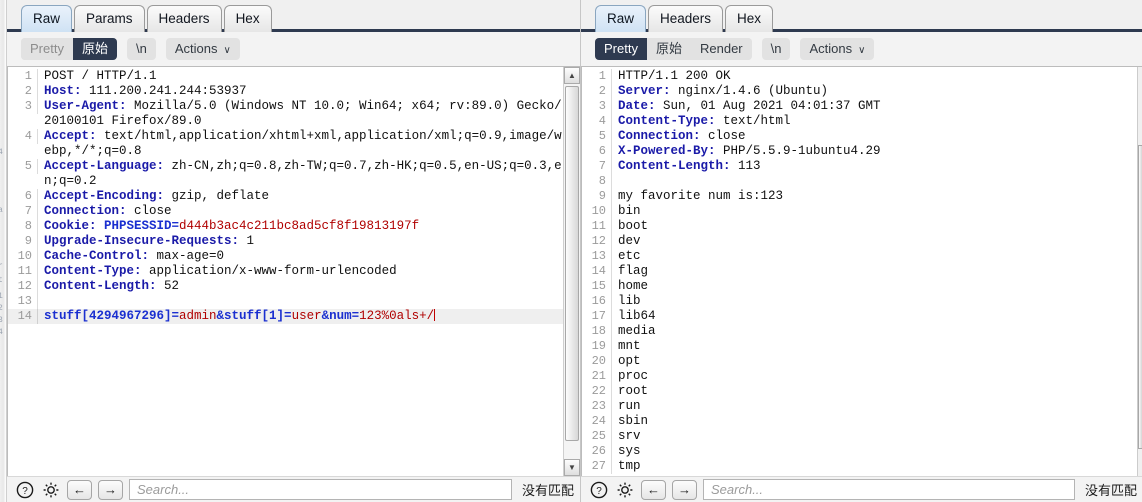 The image size is (1142, 502). What do you see at coordinates (874, 181) in the screenshot?
I see `code-line-text` at bounding box center [874, 181].